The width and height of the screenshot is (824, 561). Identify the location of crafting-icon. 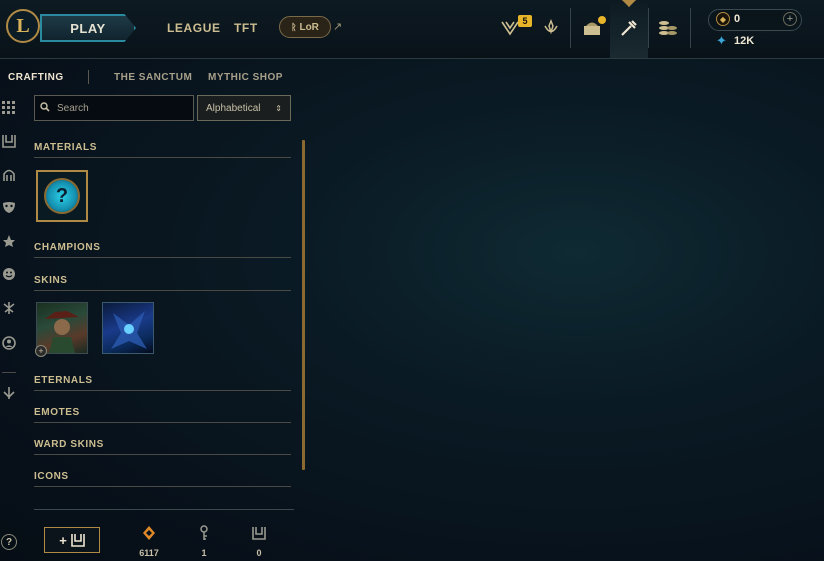
(629, 28).